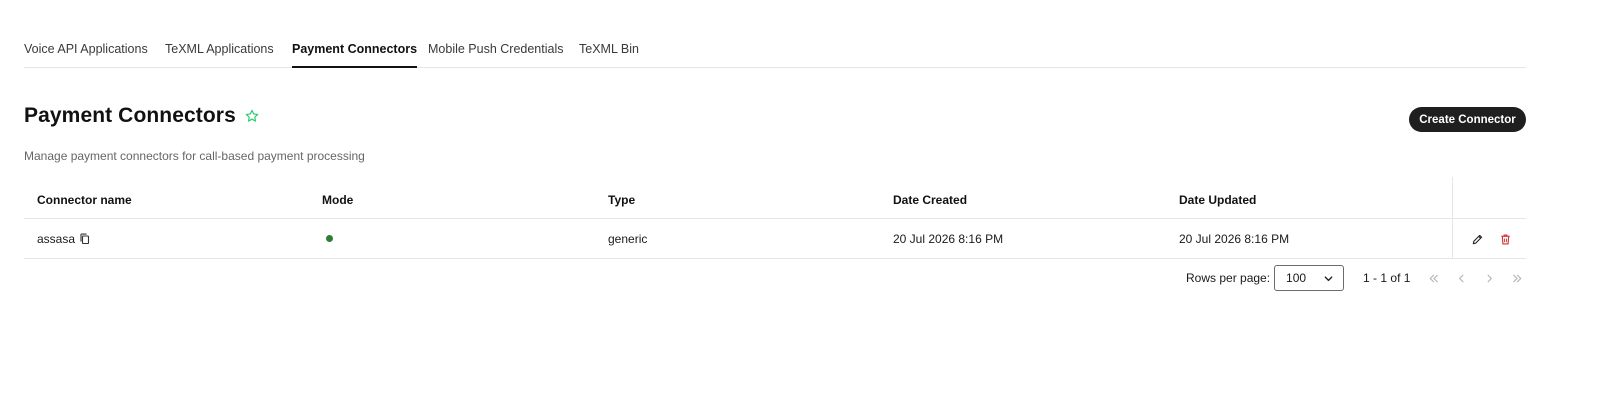  What do you see at coordinates (252, 116) in the screenshot?
I see `star-icon` at bounding box center [252, 116].